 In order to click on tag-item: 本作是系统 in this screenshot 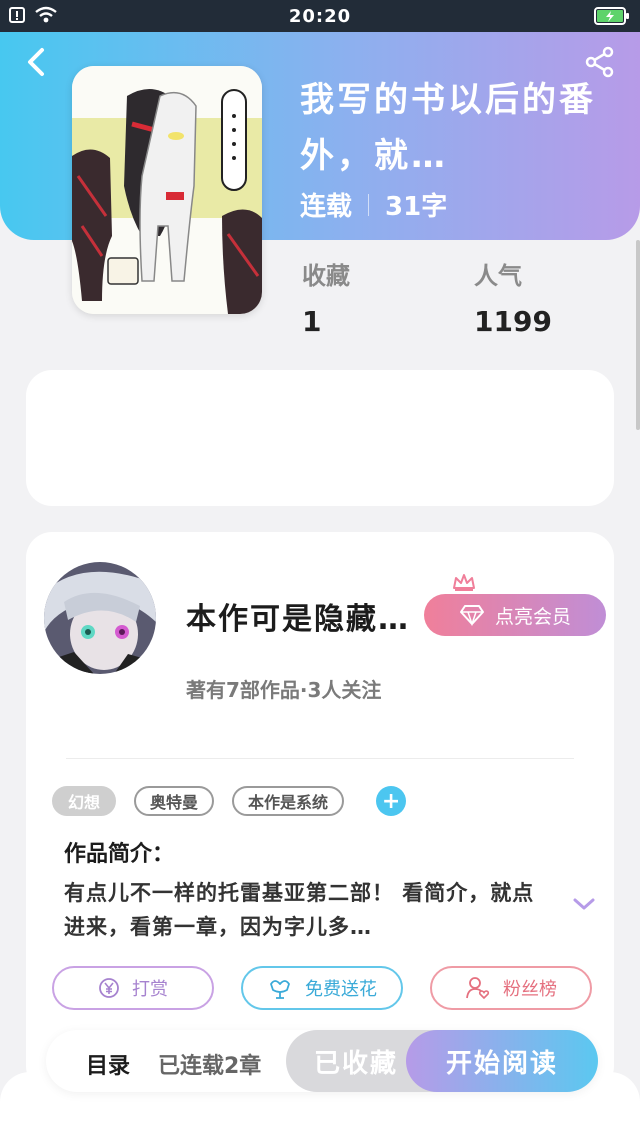, I will do `click(288, 801)`.